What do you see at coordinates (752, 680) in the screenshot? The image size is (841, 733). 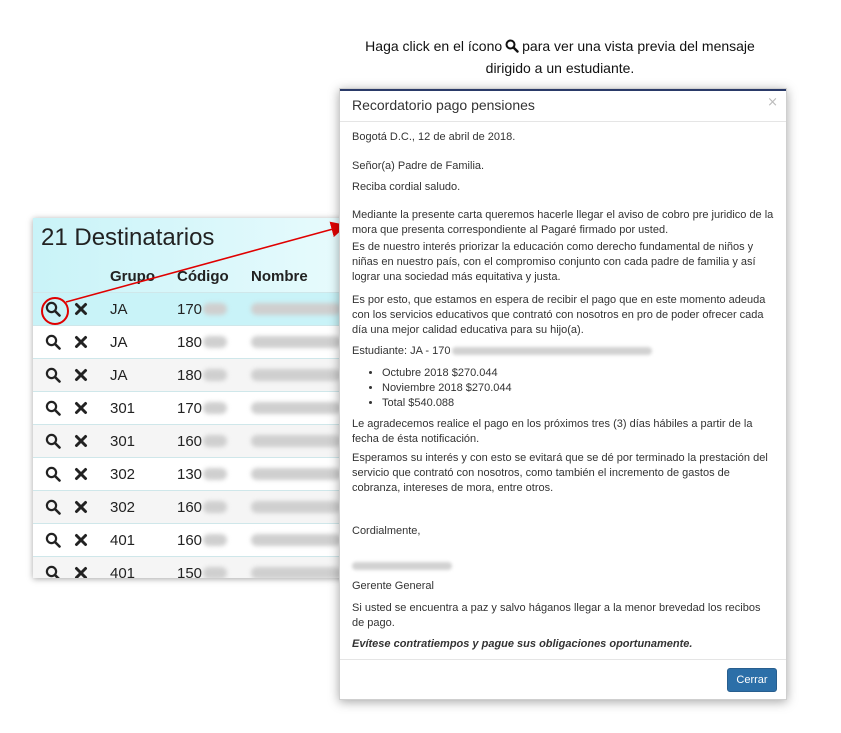 I see `close-button: Cerrar` at bounding box center [752, 680].